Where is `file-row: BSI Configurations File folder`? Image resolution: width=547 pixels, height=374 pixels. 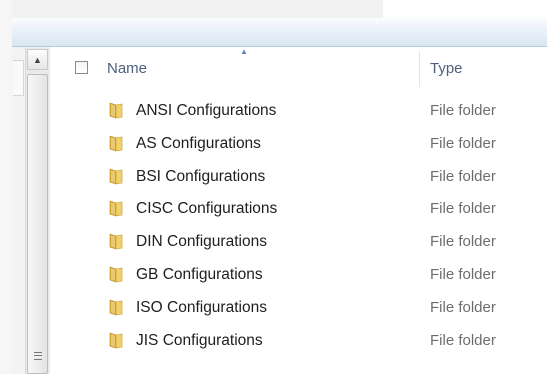 file-row: BSI Configurations File folder is located at coordinates (298, 179).